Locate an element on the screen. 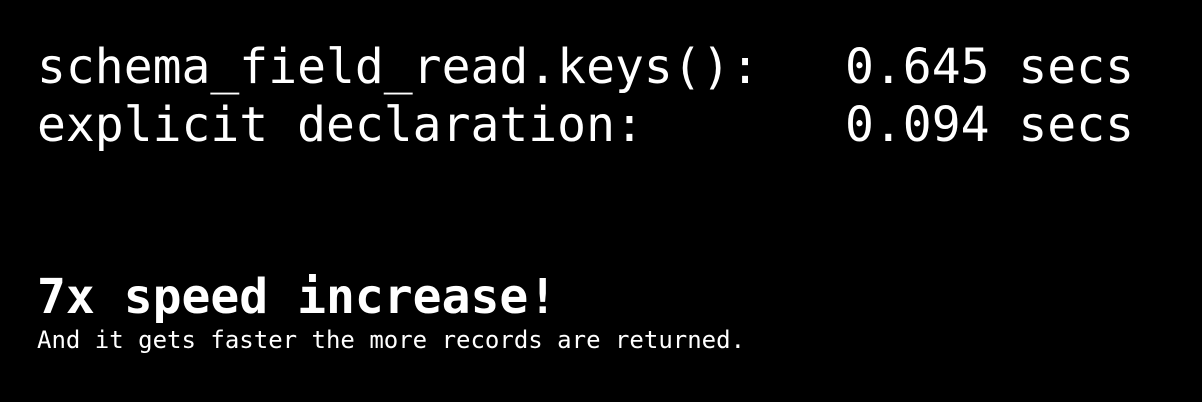 The image size is (1202, 402). speed-headline: 7x speed increase! is located at coordinates (297, 297).